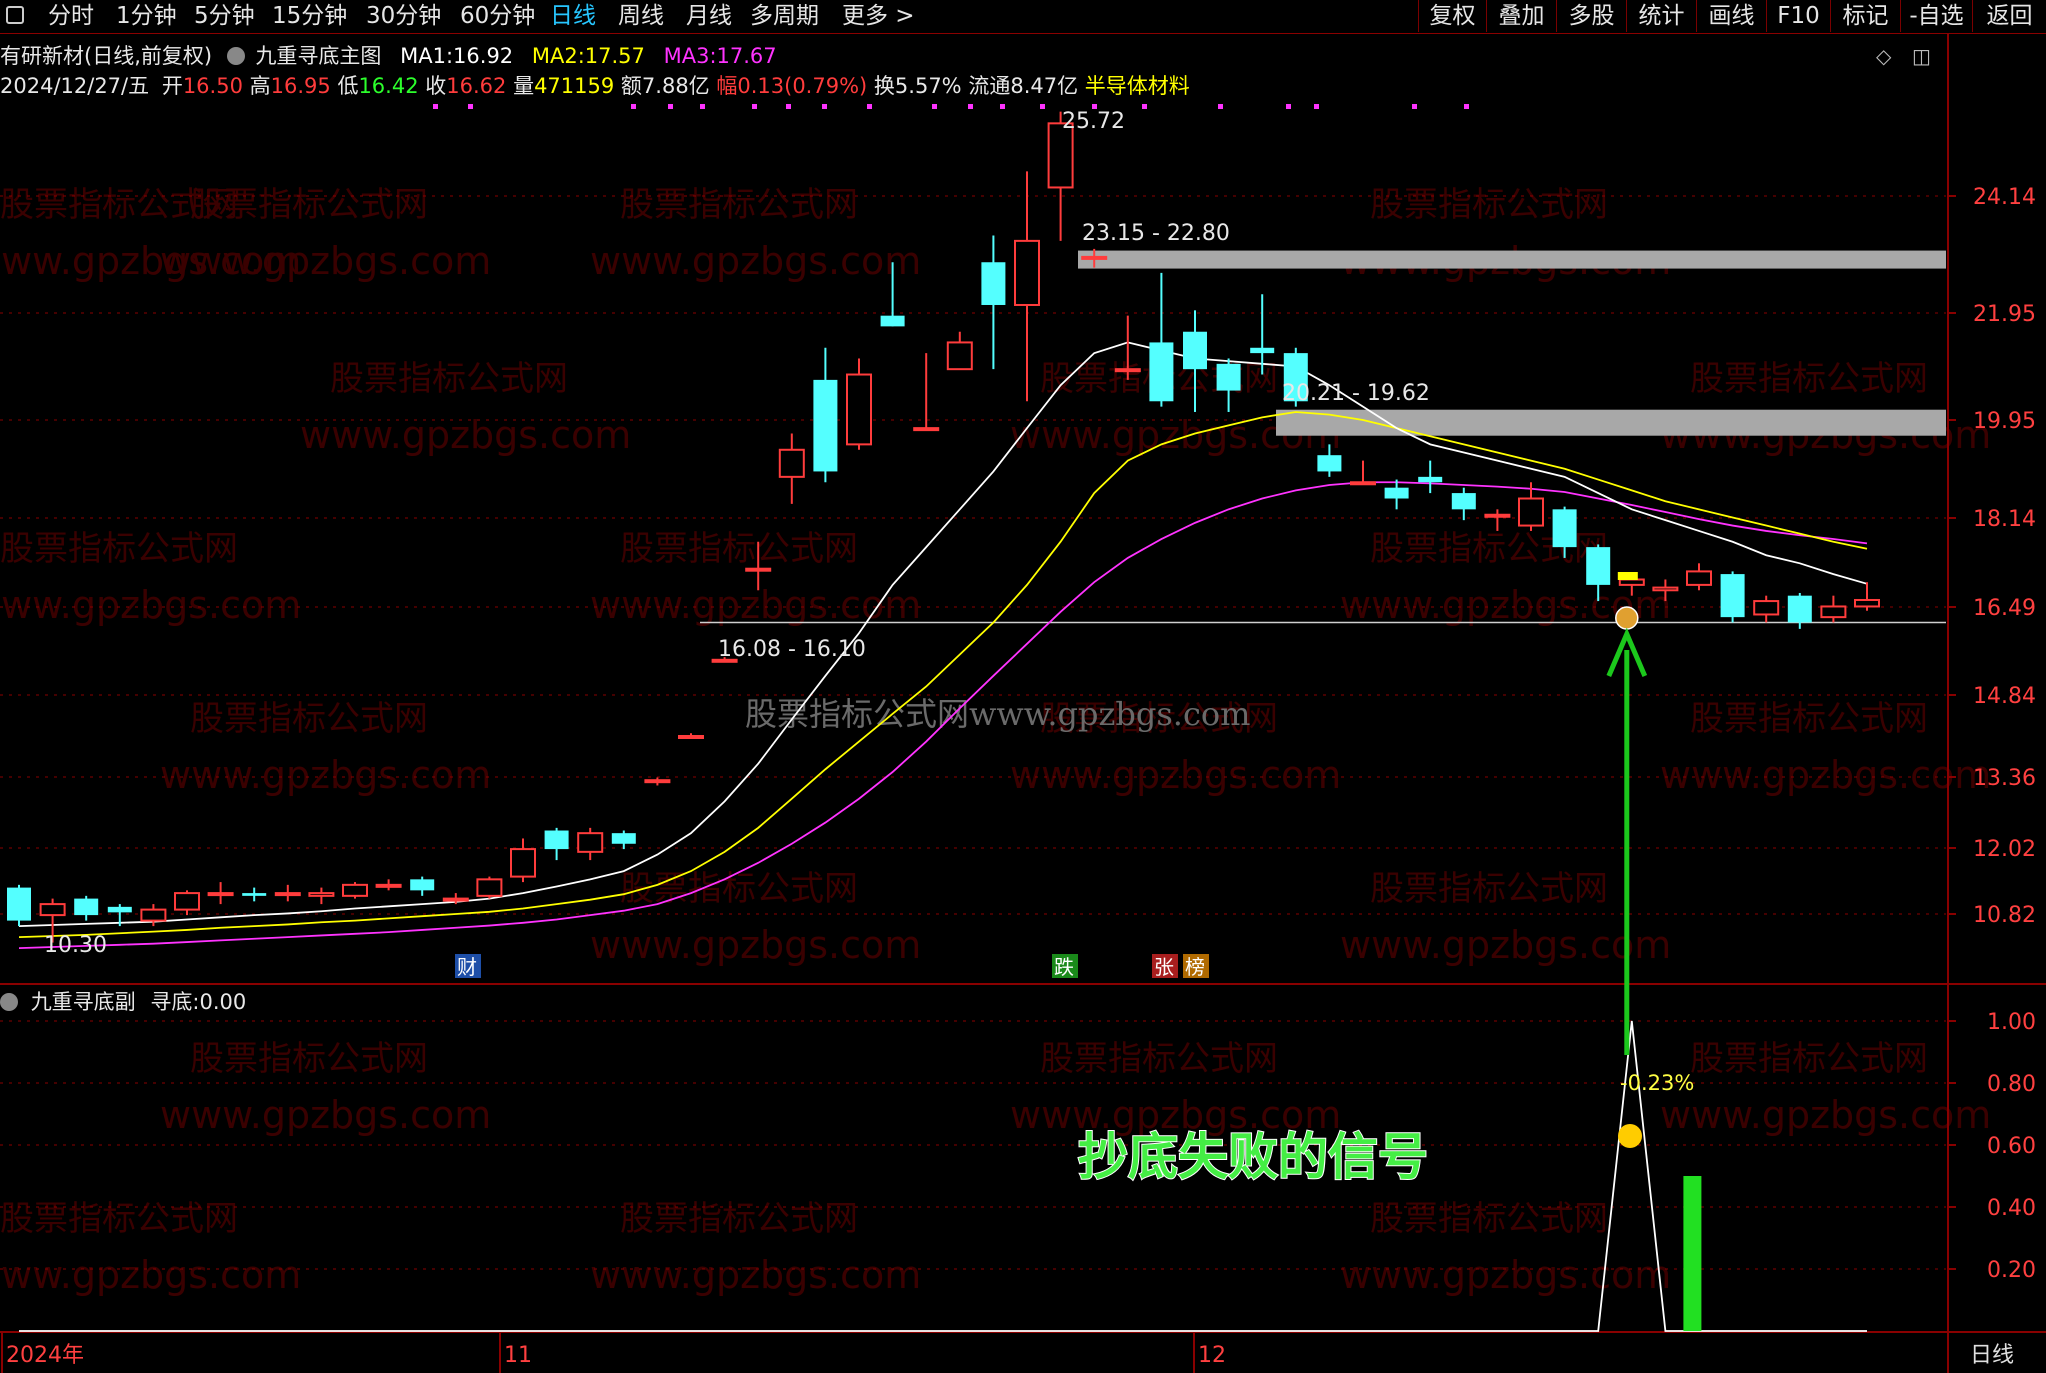 Image resolution: width=2046 pixels, height=1373 pixels. What do you see at coordinates (2011, 1270) in the screenshot?
I see `sub-y-tick-label: 0.20` at bounding box center [2011, 1270].